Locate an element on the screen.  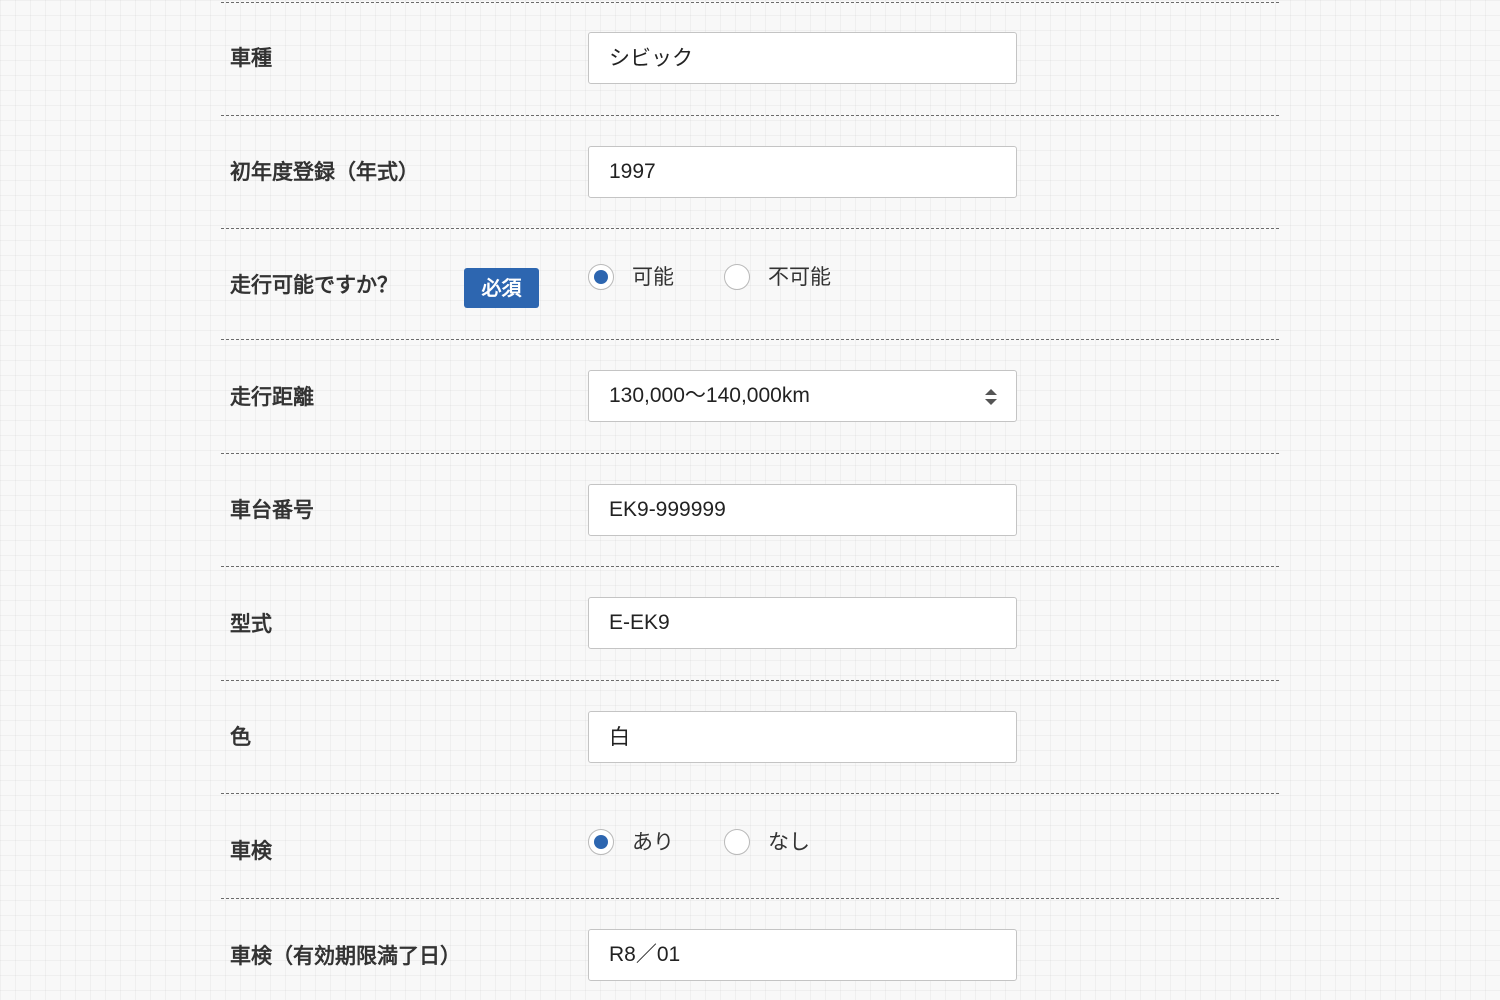
model-code-input: E-EK9 is located at coordinates (802, 623).